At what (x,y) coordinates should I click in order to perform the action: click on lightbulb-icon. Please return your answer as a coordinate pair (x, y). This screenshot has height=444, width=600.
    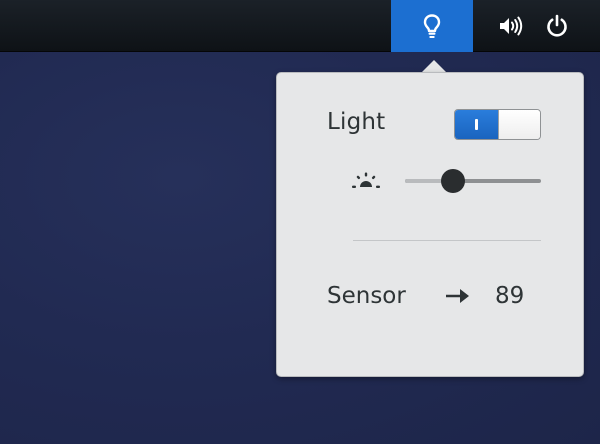
    Looking at the image, I should click on (432, 26).